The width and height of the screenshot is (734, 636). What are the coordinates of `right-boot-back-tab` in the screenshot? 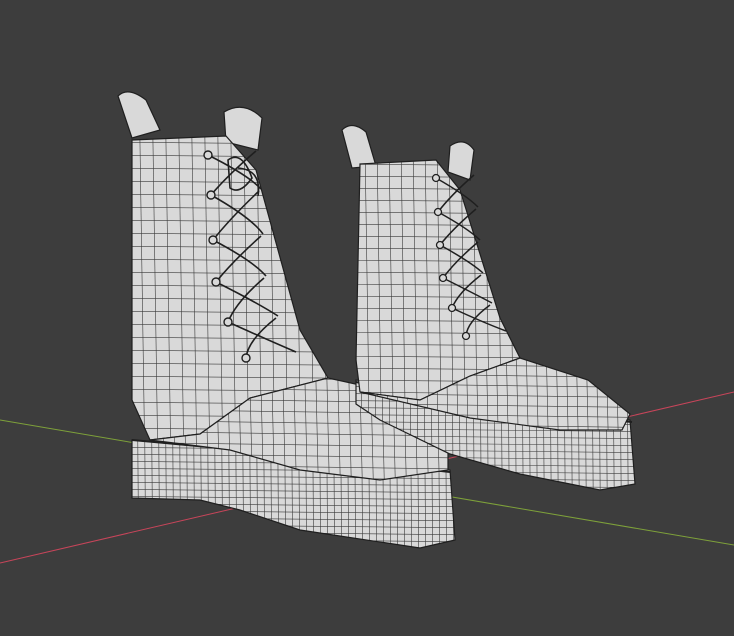 It's located at (359, 146).